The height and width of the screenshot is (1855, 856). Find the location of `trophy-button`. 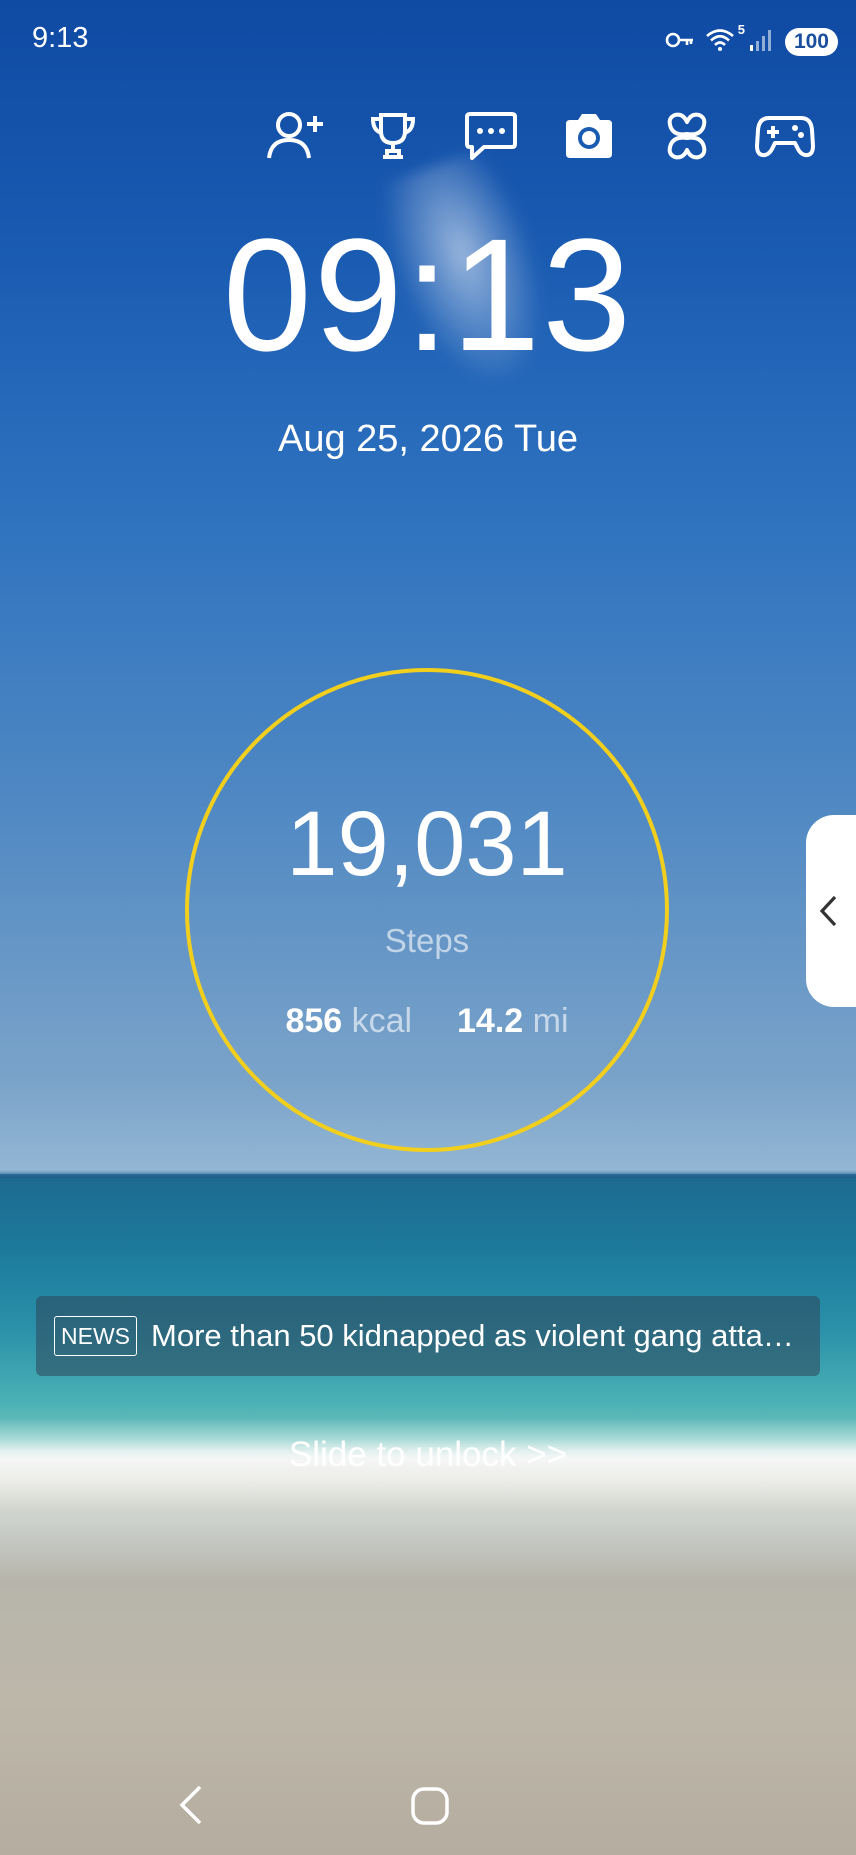

trophy-button is located at coordinates (393, 136).